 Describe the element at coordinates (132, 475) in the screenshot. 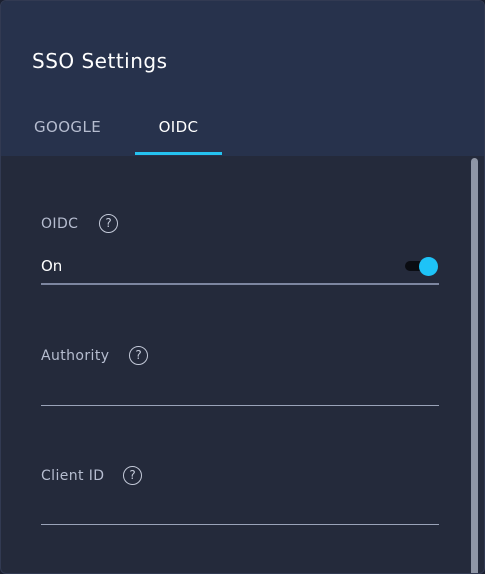

I see `client-id-help-icon: ?` at that location.